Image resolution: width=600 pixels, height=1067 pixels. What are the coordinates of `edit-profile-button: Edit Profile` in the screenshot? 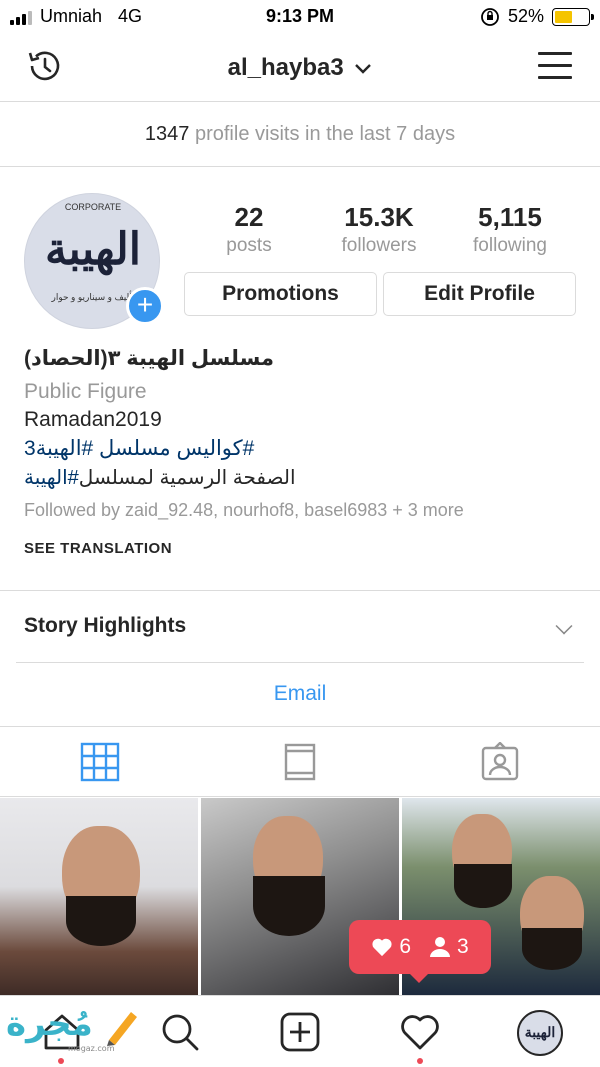 It's located at (479, 294).